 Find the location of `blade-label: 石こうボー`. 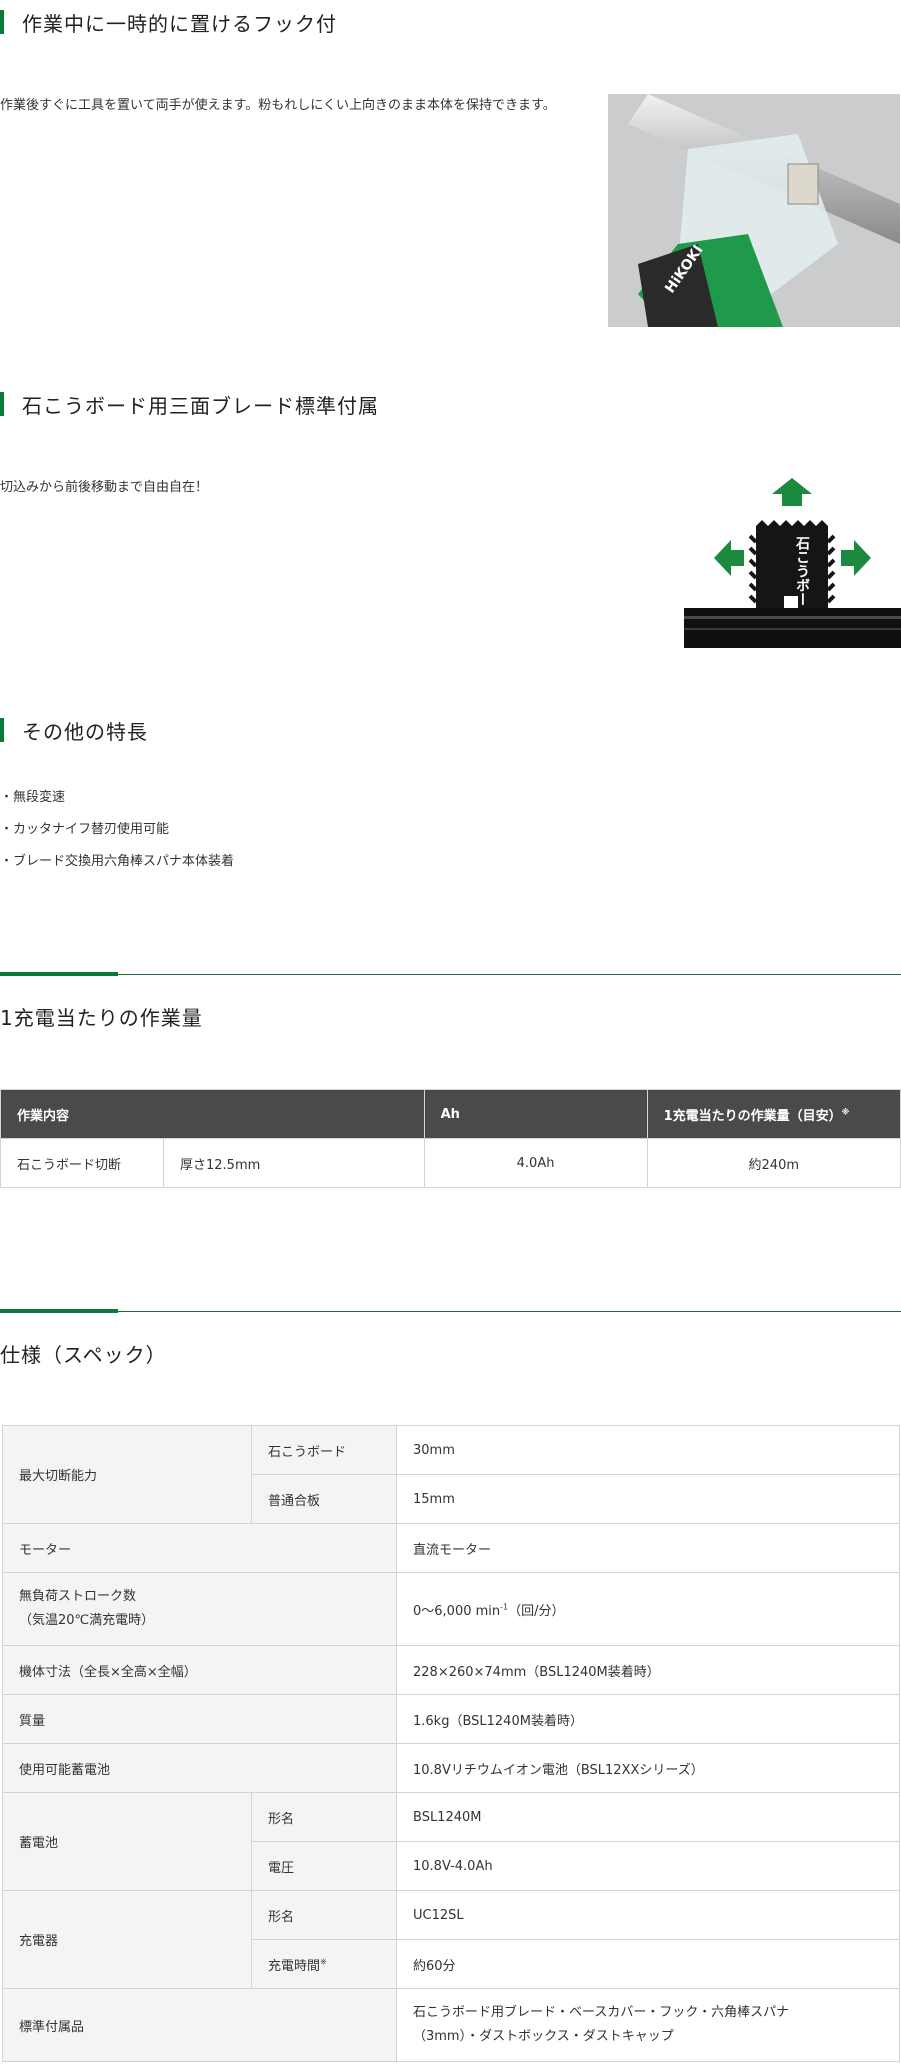

blade-label: 石こうボー is located at coordinates (802, 571).